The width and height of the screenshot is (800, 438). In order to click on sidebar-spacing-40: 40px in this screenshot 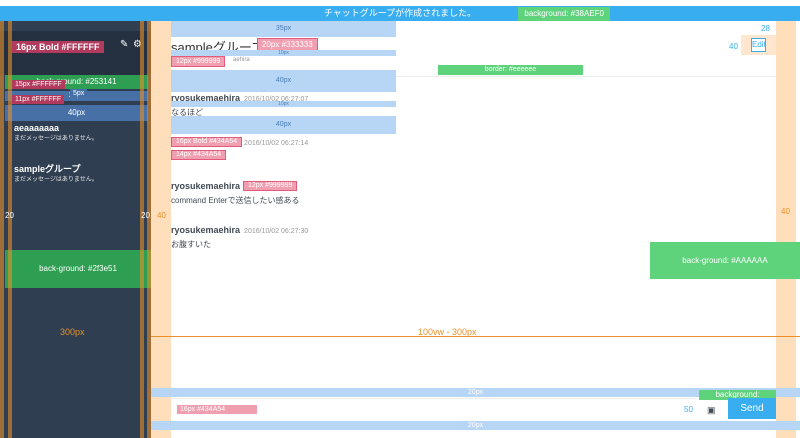, I will do `click(76, 113)`.